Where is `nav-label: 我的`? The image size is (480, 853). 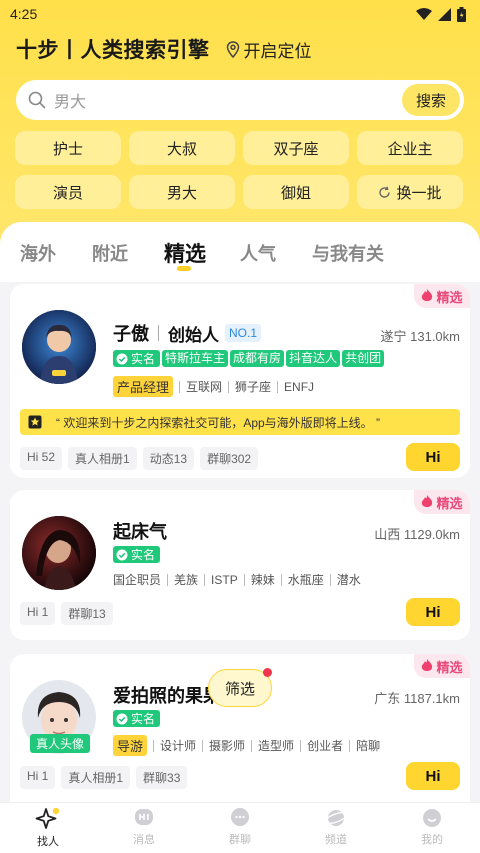 nav-label: 我的 is located at coordinates (432, 840).